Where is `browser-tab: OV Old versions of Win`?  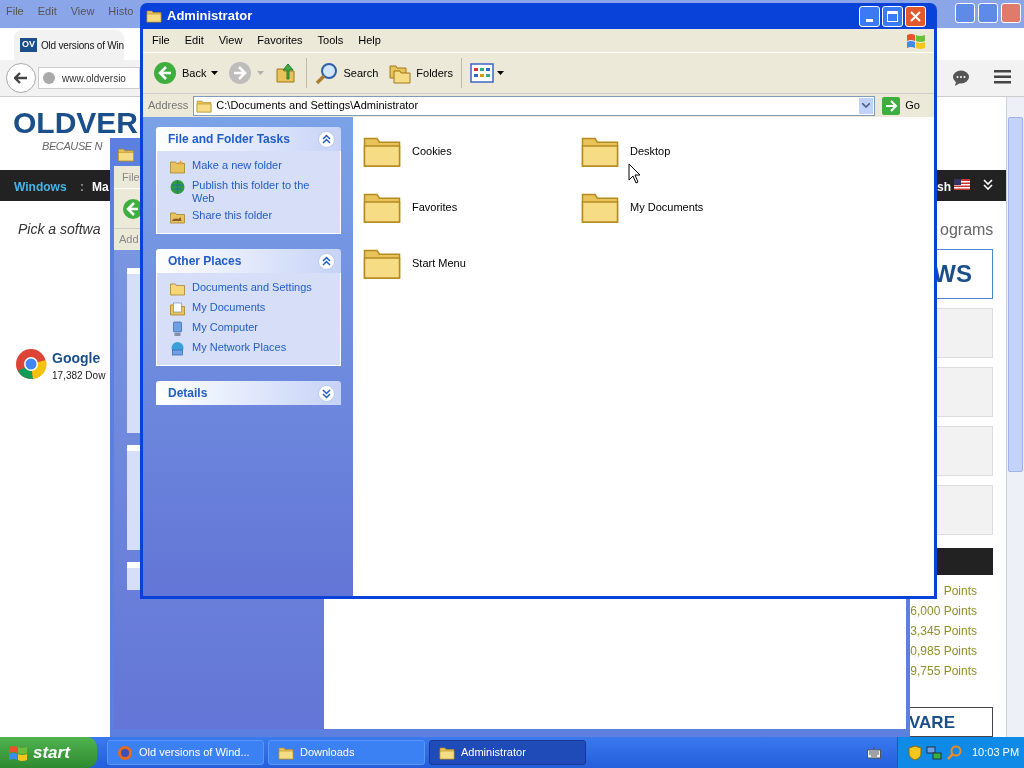
browser-tab: OV Old versions of Win is located at coordinates (69, 45).